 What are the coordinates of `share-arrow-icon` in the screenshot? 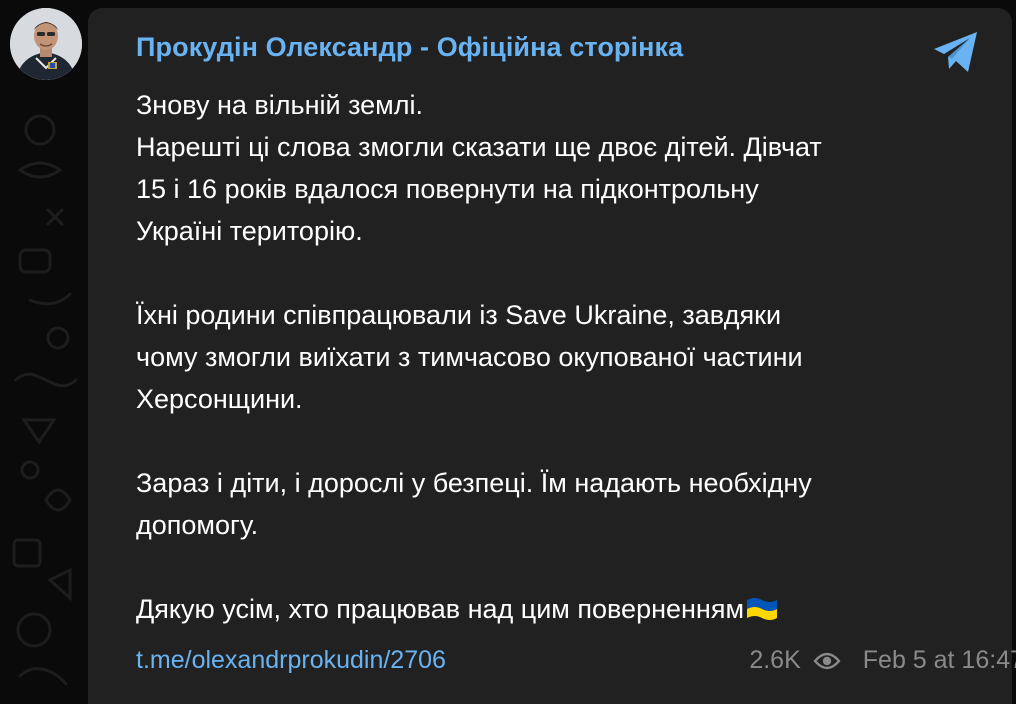 It's located at (956, 52).